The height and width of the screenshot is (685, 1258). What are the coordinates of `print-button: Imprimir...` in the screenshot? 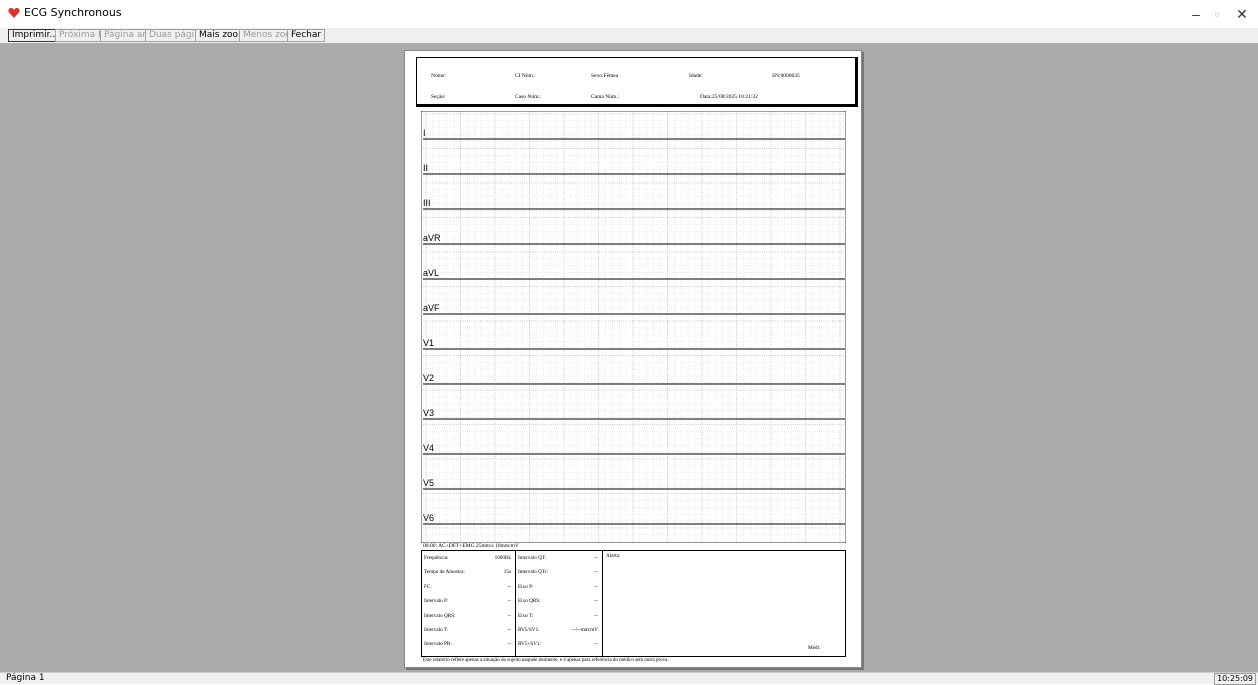 It's located at (35, 35).